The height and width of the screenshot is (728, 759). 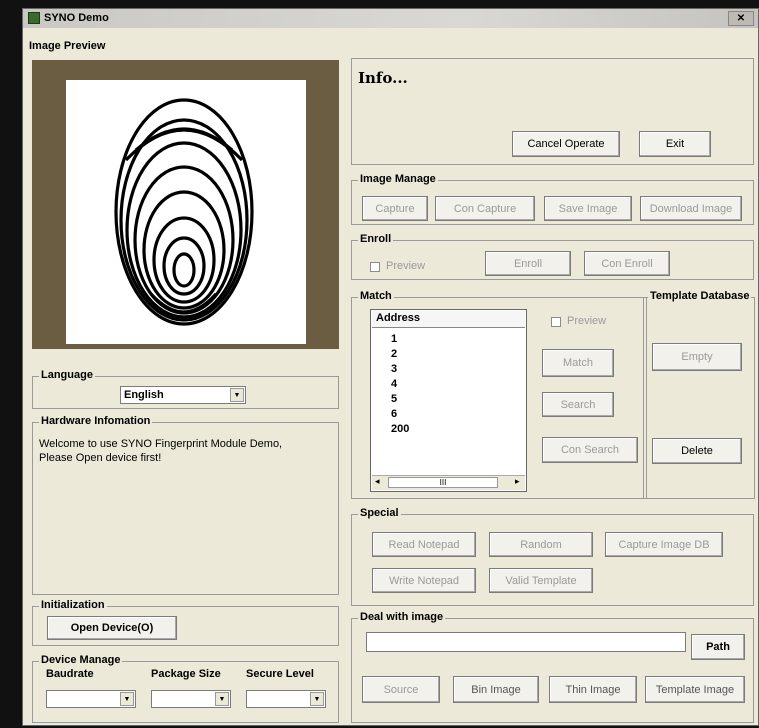 What do you see at coordinates (73, 605) in the screenshot?
I see `initialization-label: Initialization` at bounding box center [73, 605].